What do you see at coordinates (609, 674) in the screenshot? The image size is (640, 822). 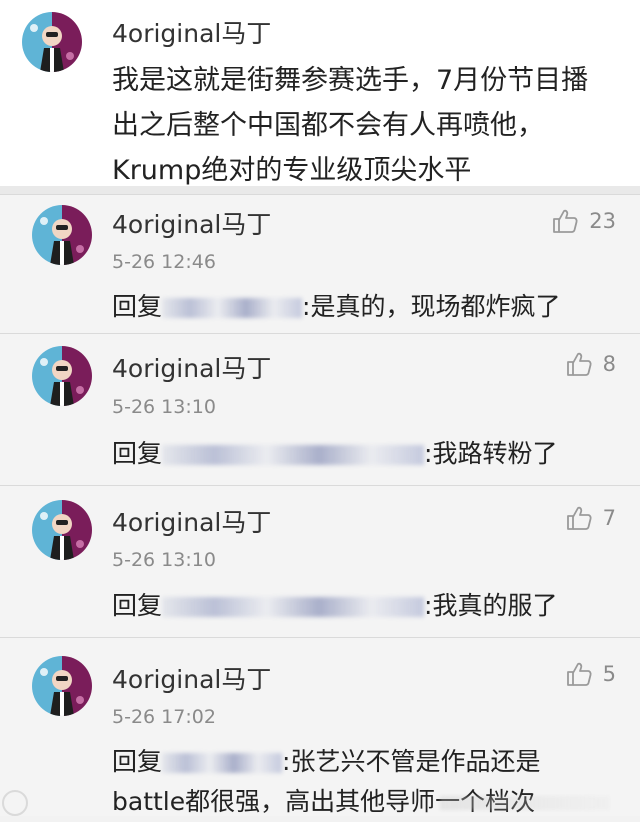 I see `like-count: 5` at bounding box center [609, 674].